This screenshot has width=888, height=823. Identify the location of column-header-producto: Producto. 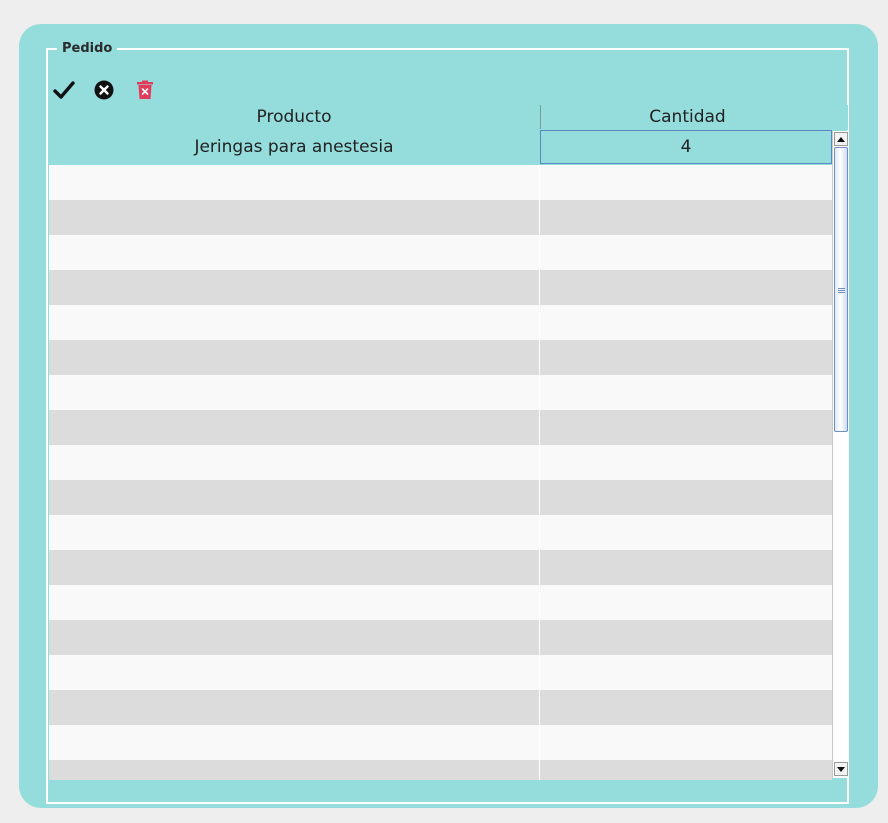
(294, 117).